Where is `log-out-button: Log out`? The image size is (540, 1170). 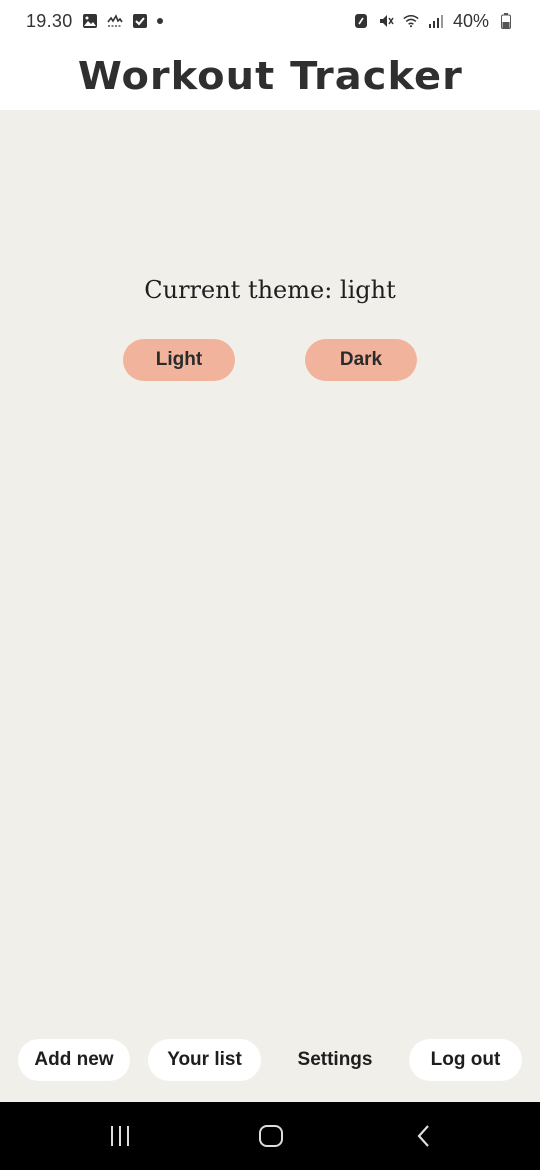 log-out-button: Log out is located at coordinates (465, 1060).